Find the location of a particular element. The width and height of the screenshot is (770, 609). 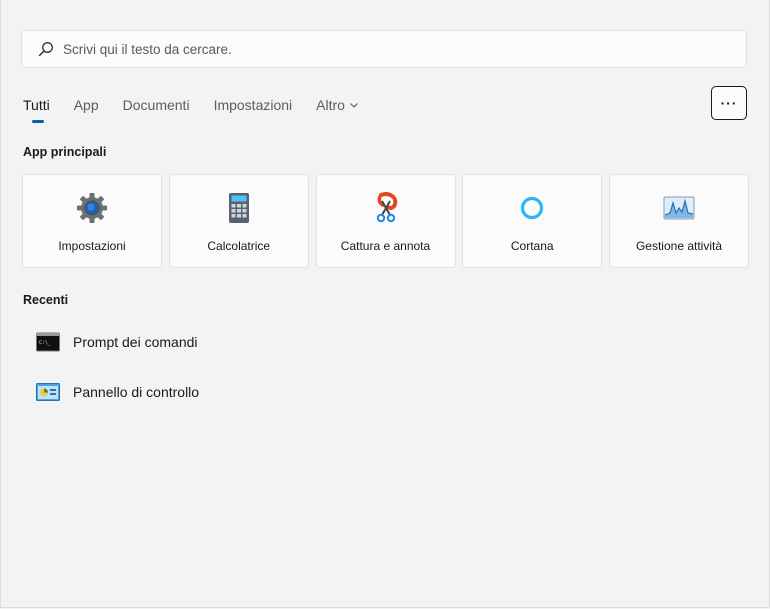

app-tile-cortana: Cortana is located at coordinates (532, 221).